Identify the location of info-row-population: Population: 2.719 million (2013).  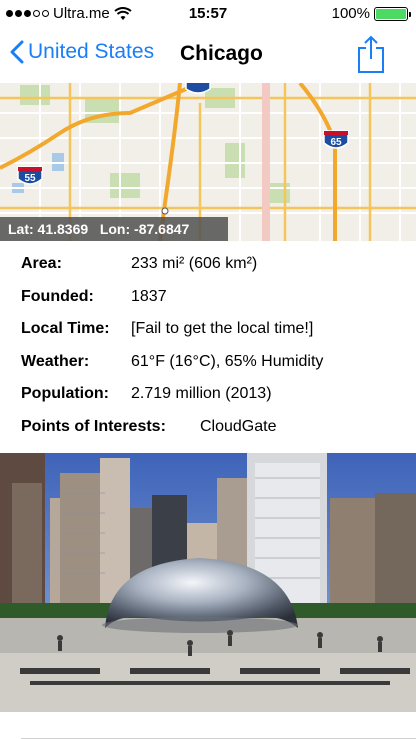
(216, 394).